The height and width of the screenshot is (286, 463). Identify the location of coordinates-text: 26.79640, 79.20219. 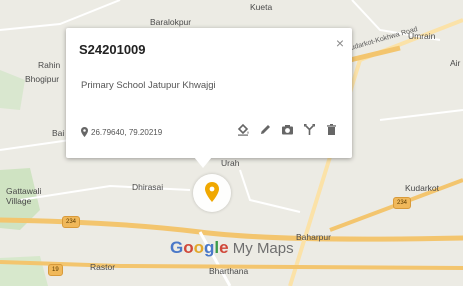
(127, 132).